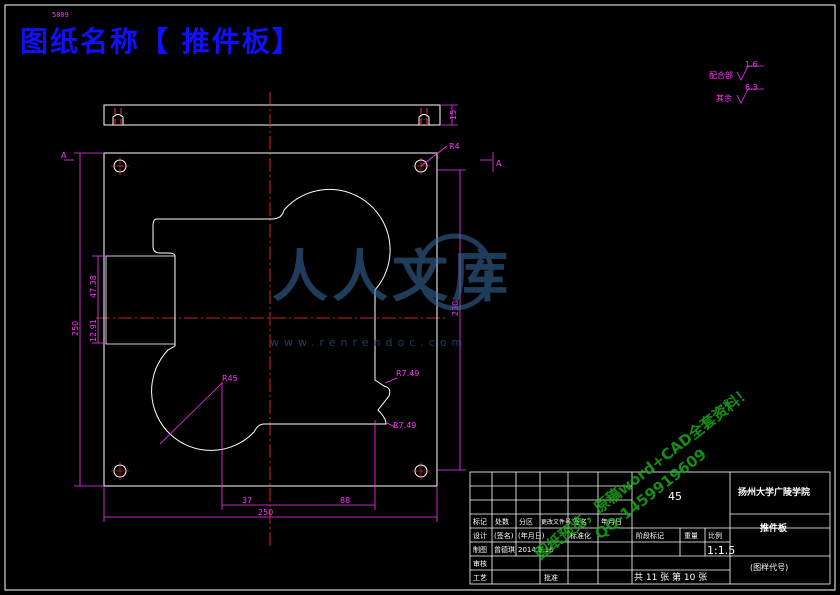 The height and width of the screenshot is (595, 840). I want to click on dim-radius-upper: R7.49, so click(407, 373).